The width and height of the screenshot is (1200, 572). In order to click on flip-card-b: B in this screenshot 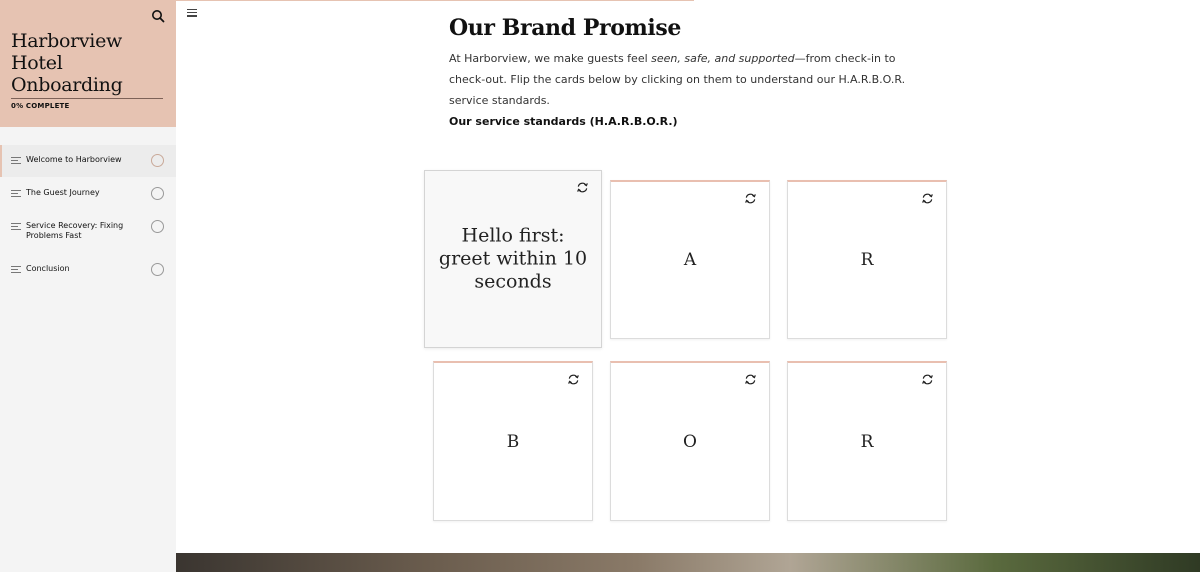, I will do `click(513, 441)`.